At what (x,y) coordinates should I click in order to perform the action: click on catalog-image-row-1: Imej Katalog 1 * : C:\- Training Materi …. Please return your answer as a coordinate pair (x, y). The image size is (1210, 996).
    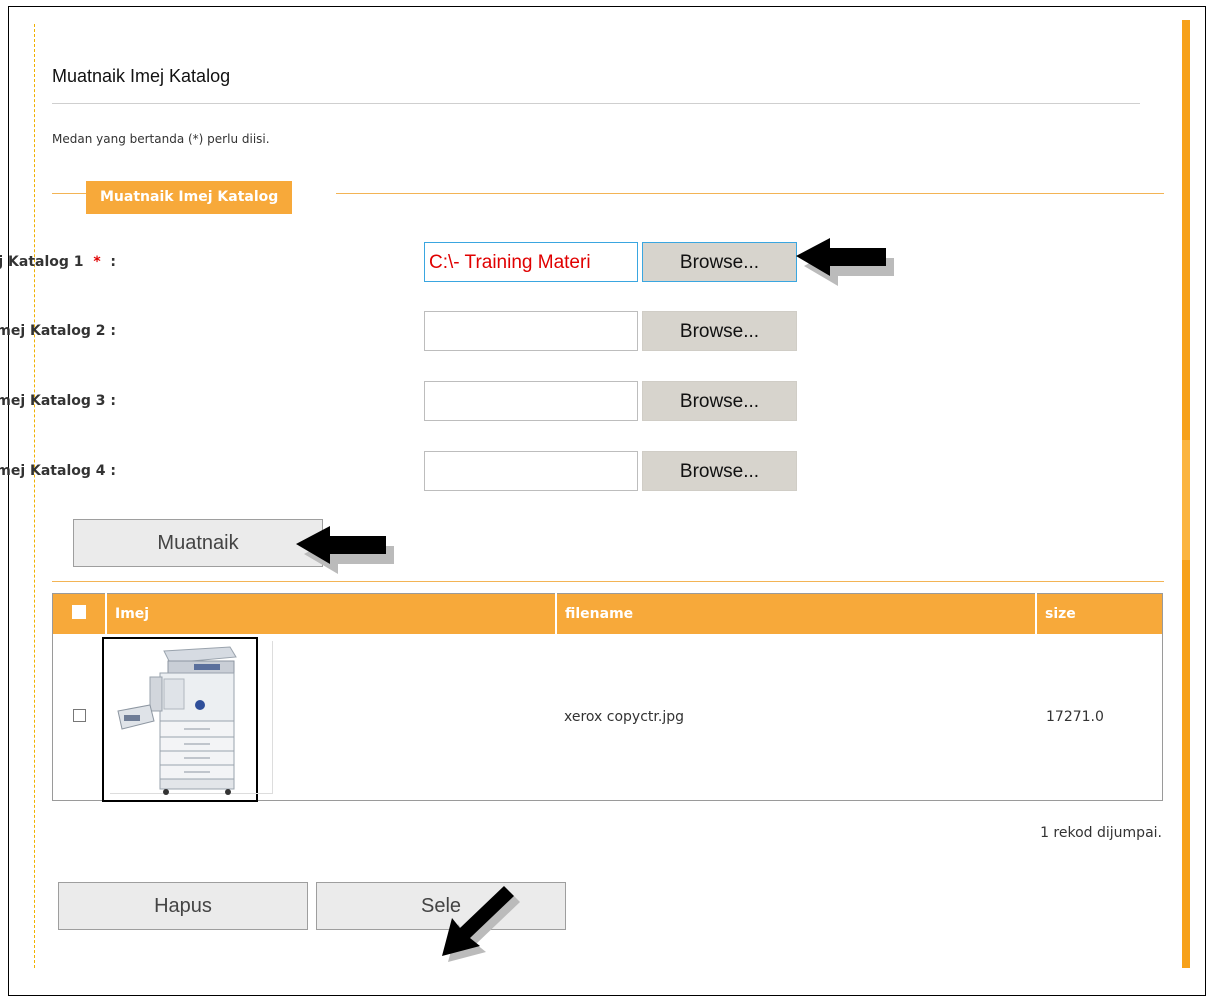
    Looking at the image, I should click on (450, 263).